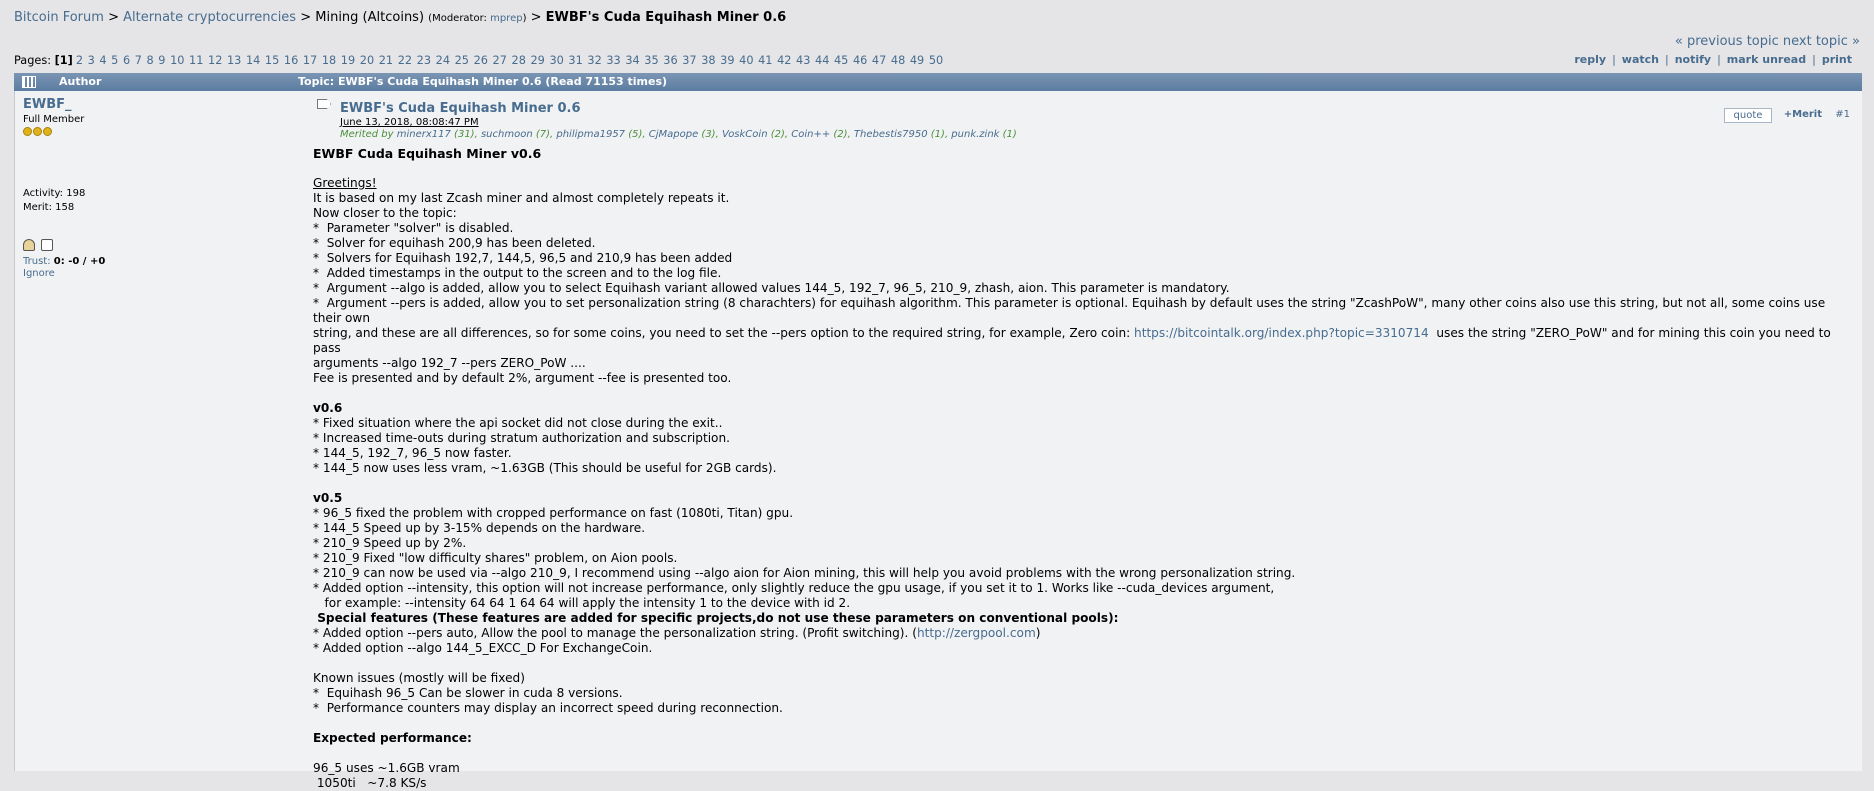 The width and height of the screenshot is (1874, 791). What do you see at coordinates (891, 134) in the screenshot?
I see `merit-user-link: Thebestis7950` at bounding box center [891, 134].